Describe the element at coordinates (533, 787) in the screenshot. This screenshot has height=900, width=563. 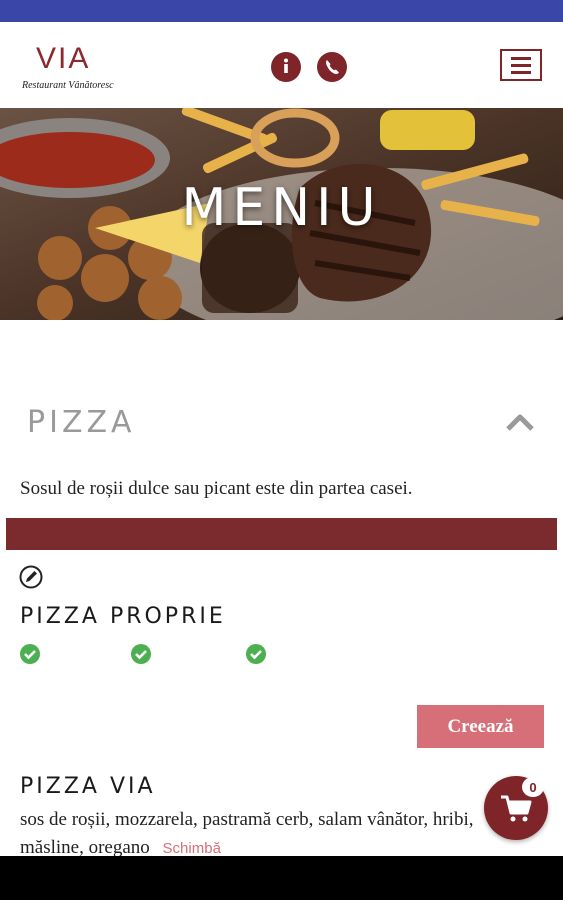
I see `cart-count-badge: 0` at that location.